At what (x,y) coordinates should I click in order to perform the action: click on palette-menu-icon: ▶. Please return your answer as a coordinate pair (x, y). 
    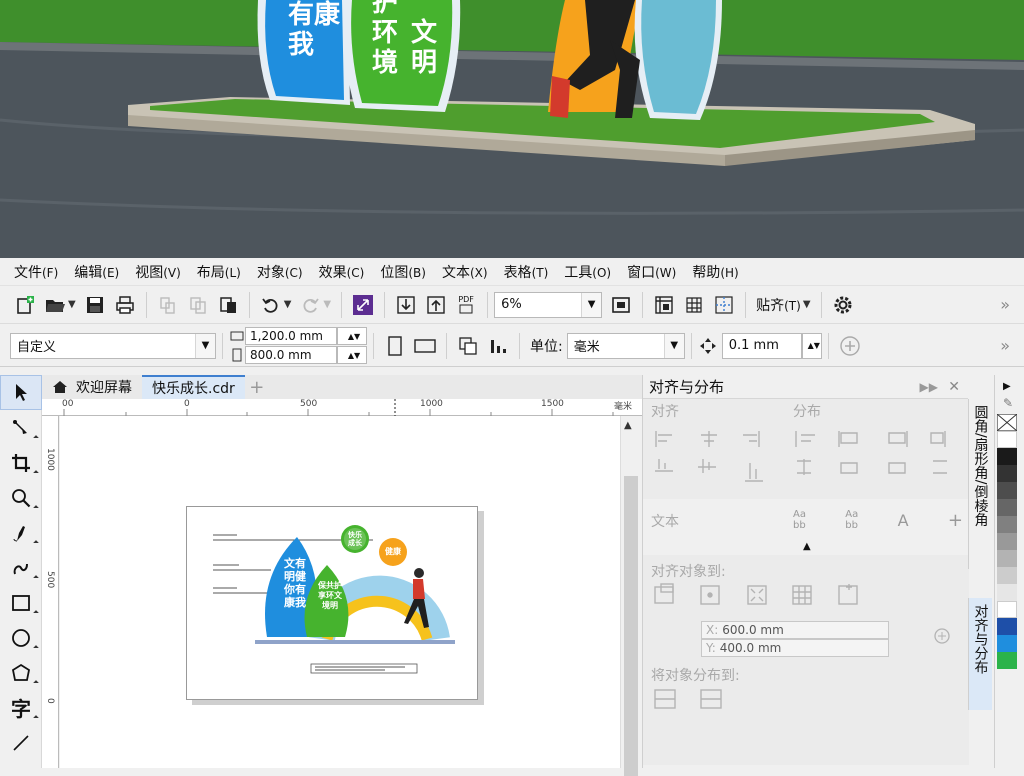
    Looking at the image, I should click on (1013, 386).